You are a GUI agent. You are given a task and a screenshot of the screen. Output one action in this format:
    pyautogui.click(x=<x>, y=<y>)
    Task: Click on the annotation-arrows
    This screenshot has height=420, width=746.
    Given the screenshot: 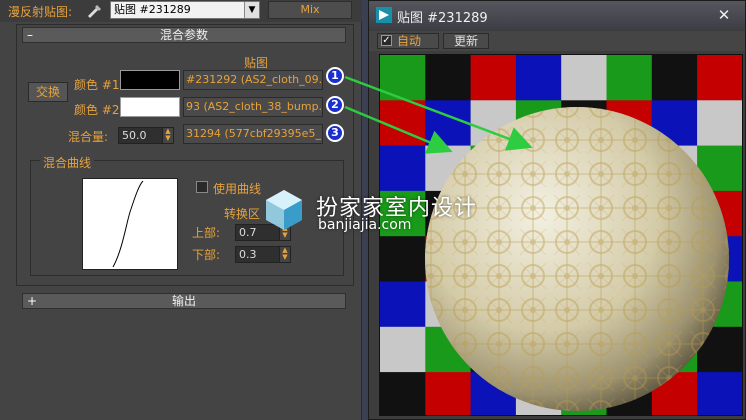 What is the action you would take?
    pyautogui.click(x=438, y=114)
    